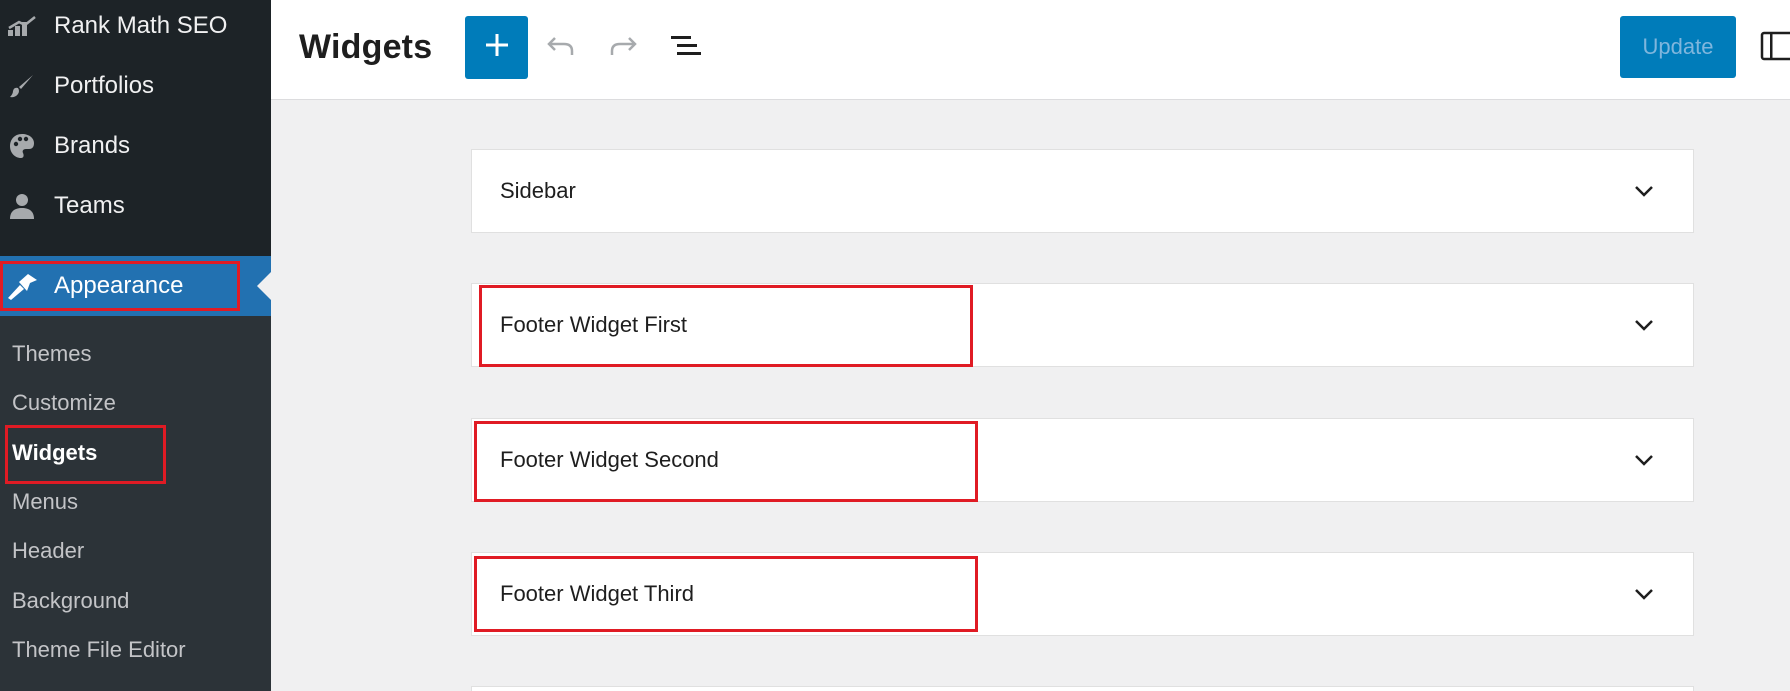 This screenshot has height=691, width=1790. Describe the element at coordinates (119, 285) in the screenshot. I see `sidebar-item-label: Appearance` at that location.